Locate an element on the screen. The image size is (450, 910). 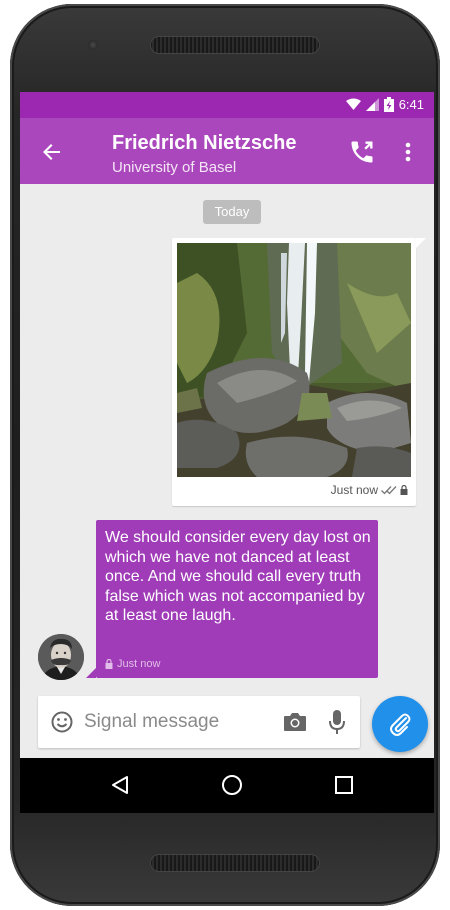
back-button is located at coordinates (52, 152).